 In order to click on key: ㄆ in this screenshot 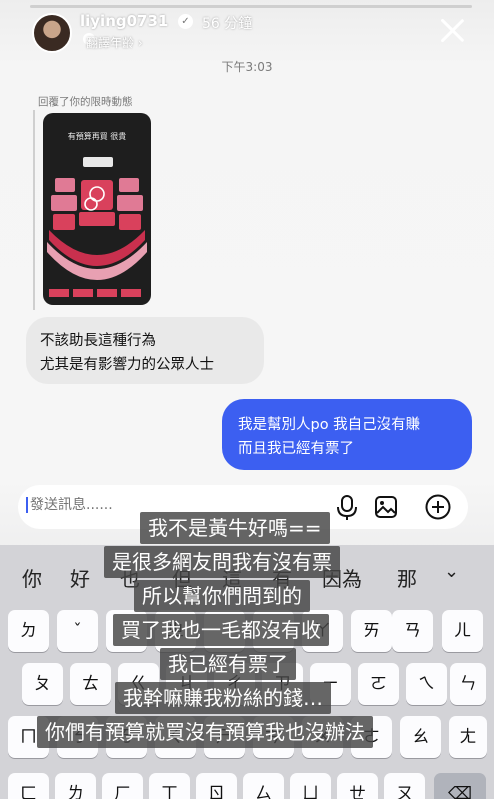, I will do `click(42, 684)`.